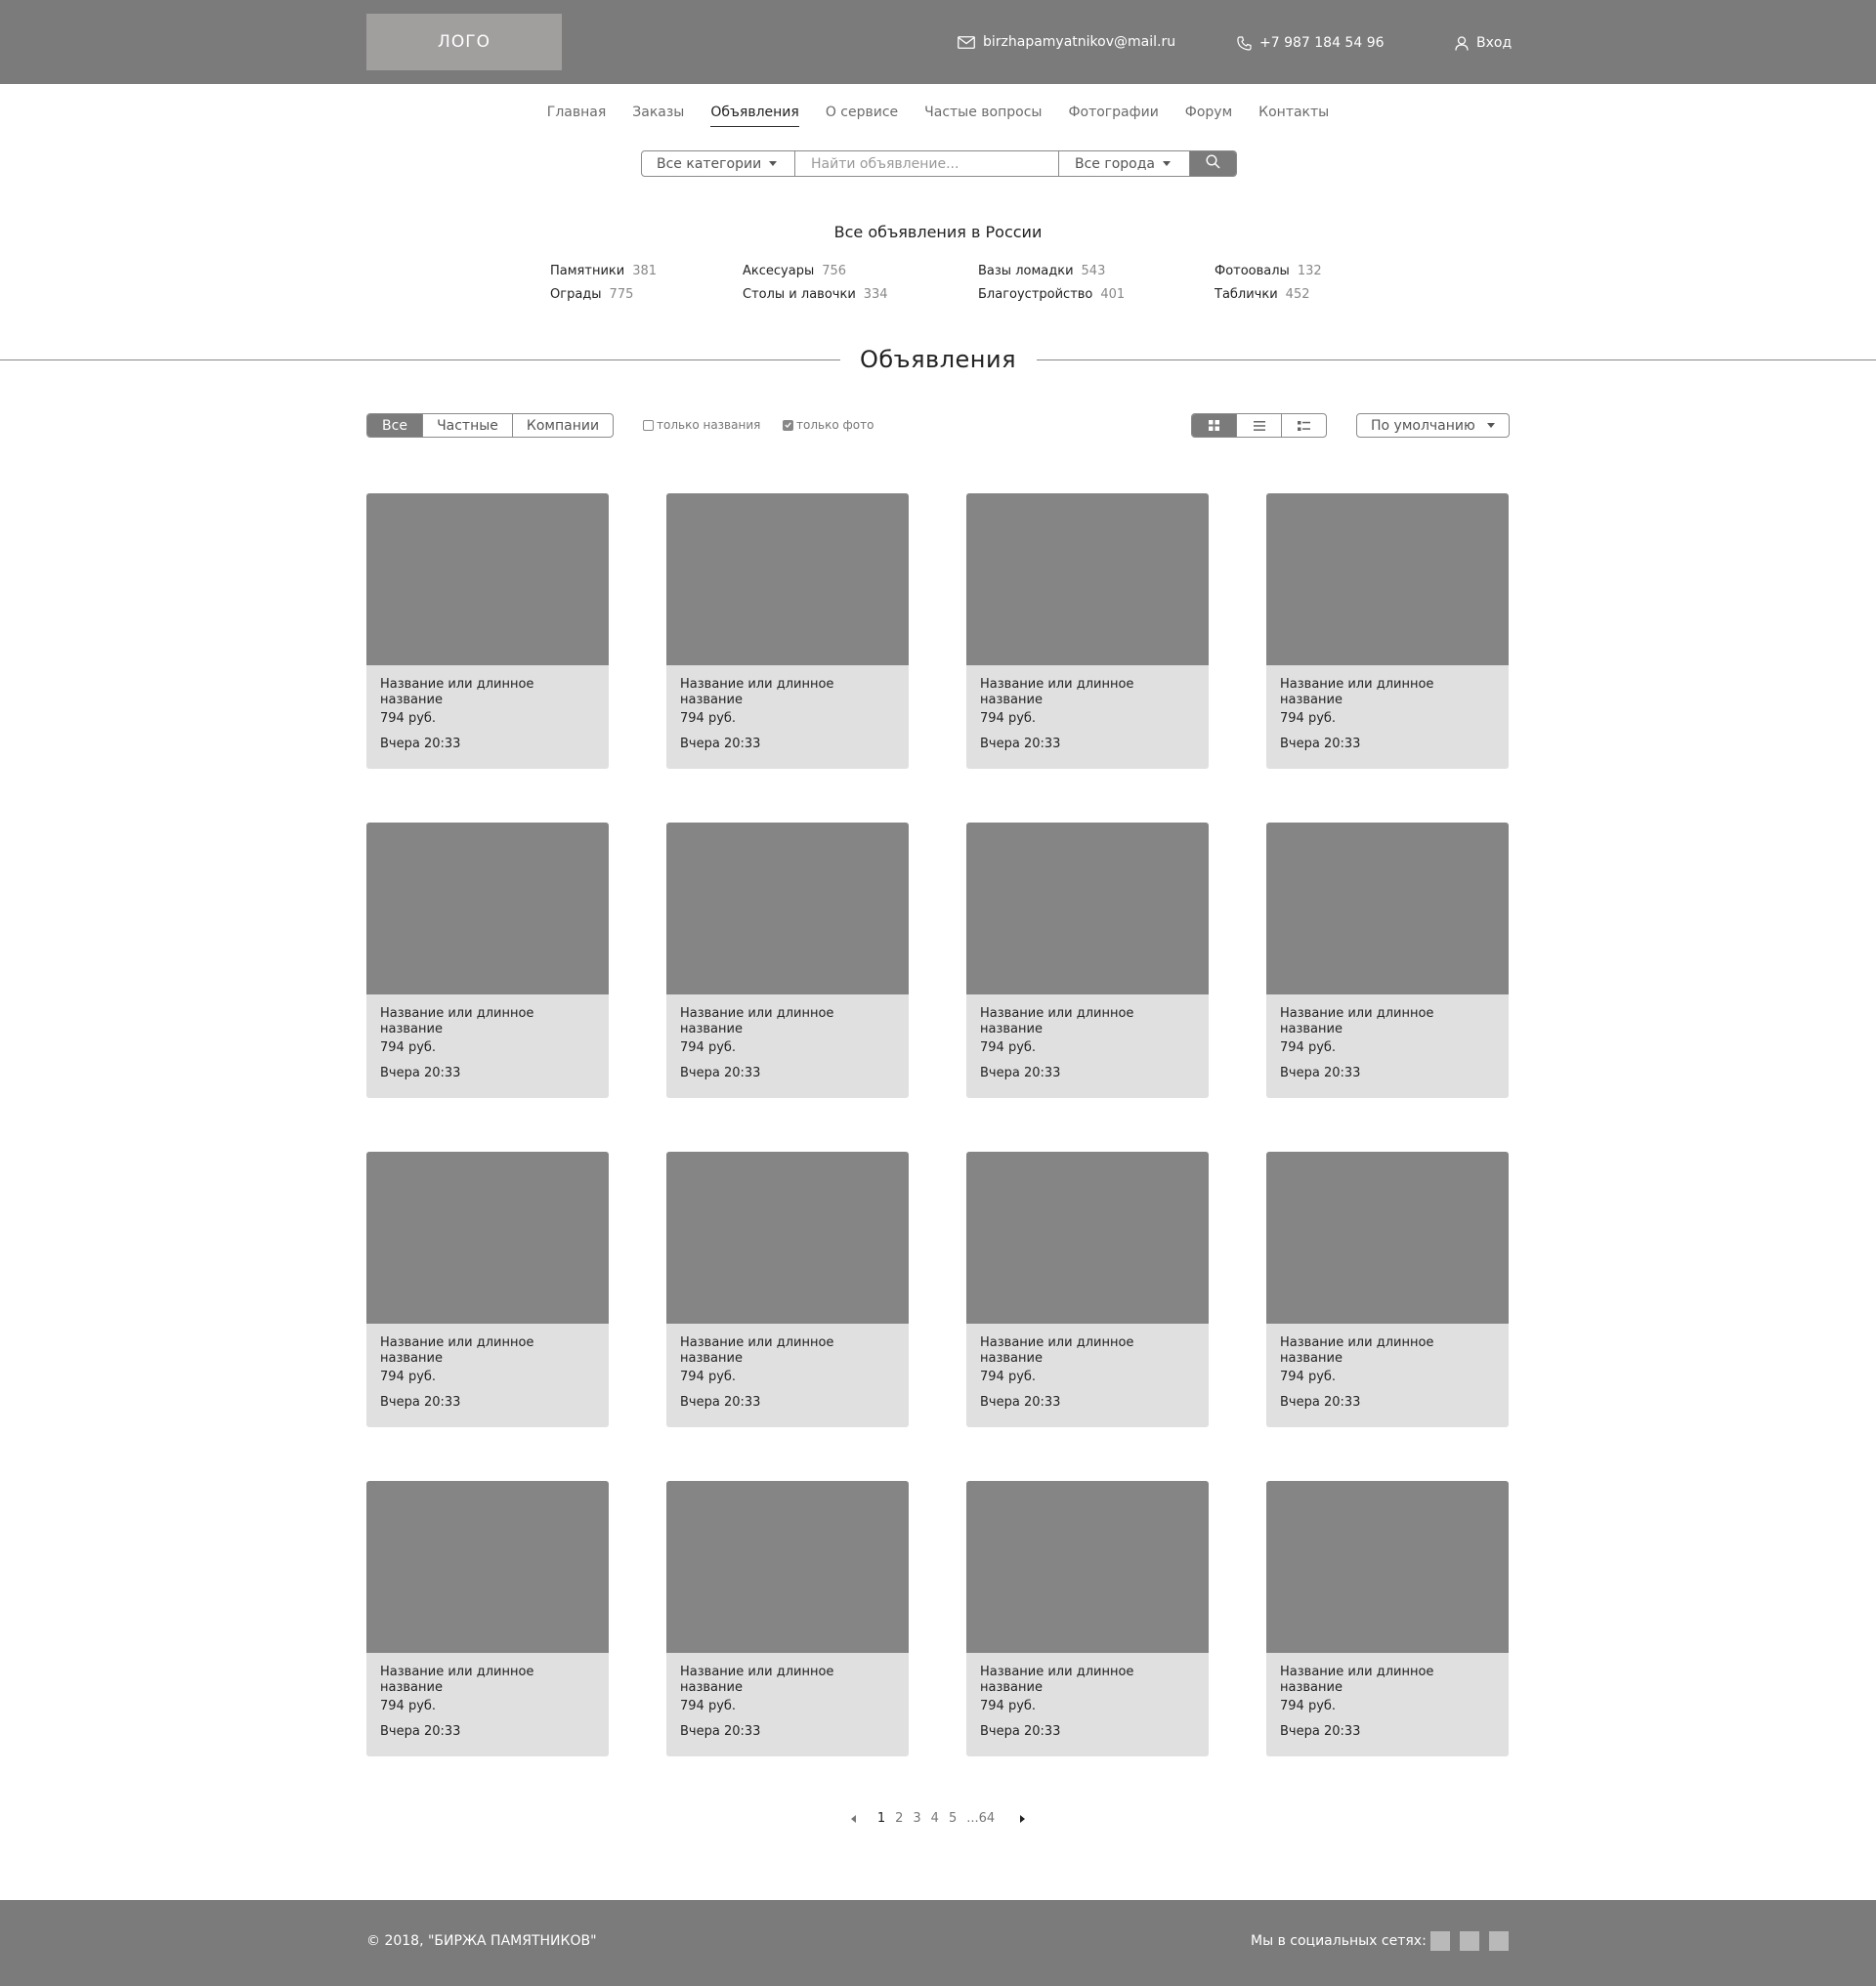  What do you see at coordinates (1124, 163) in the screenshot?
I see `city-select: Все города` at bounding box center [1124, 163].